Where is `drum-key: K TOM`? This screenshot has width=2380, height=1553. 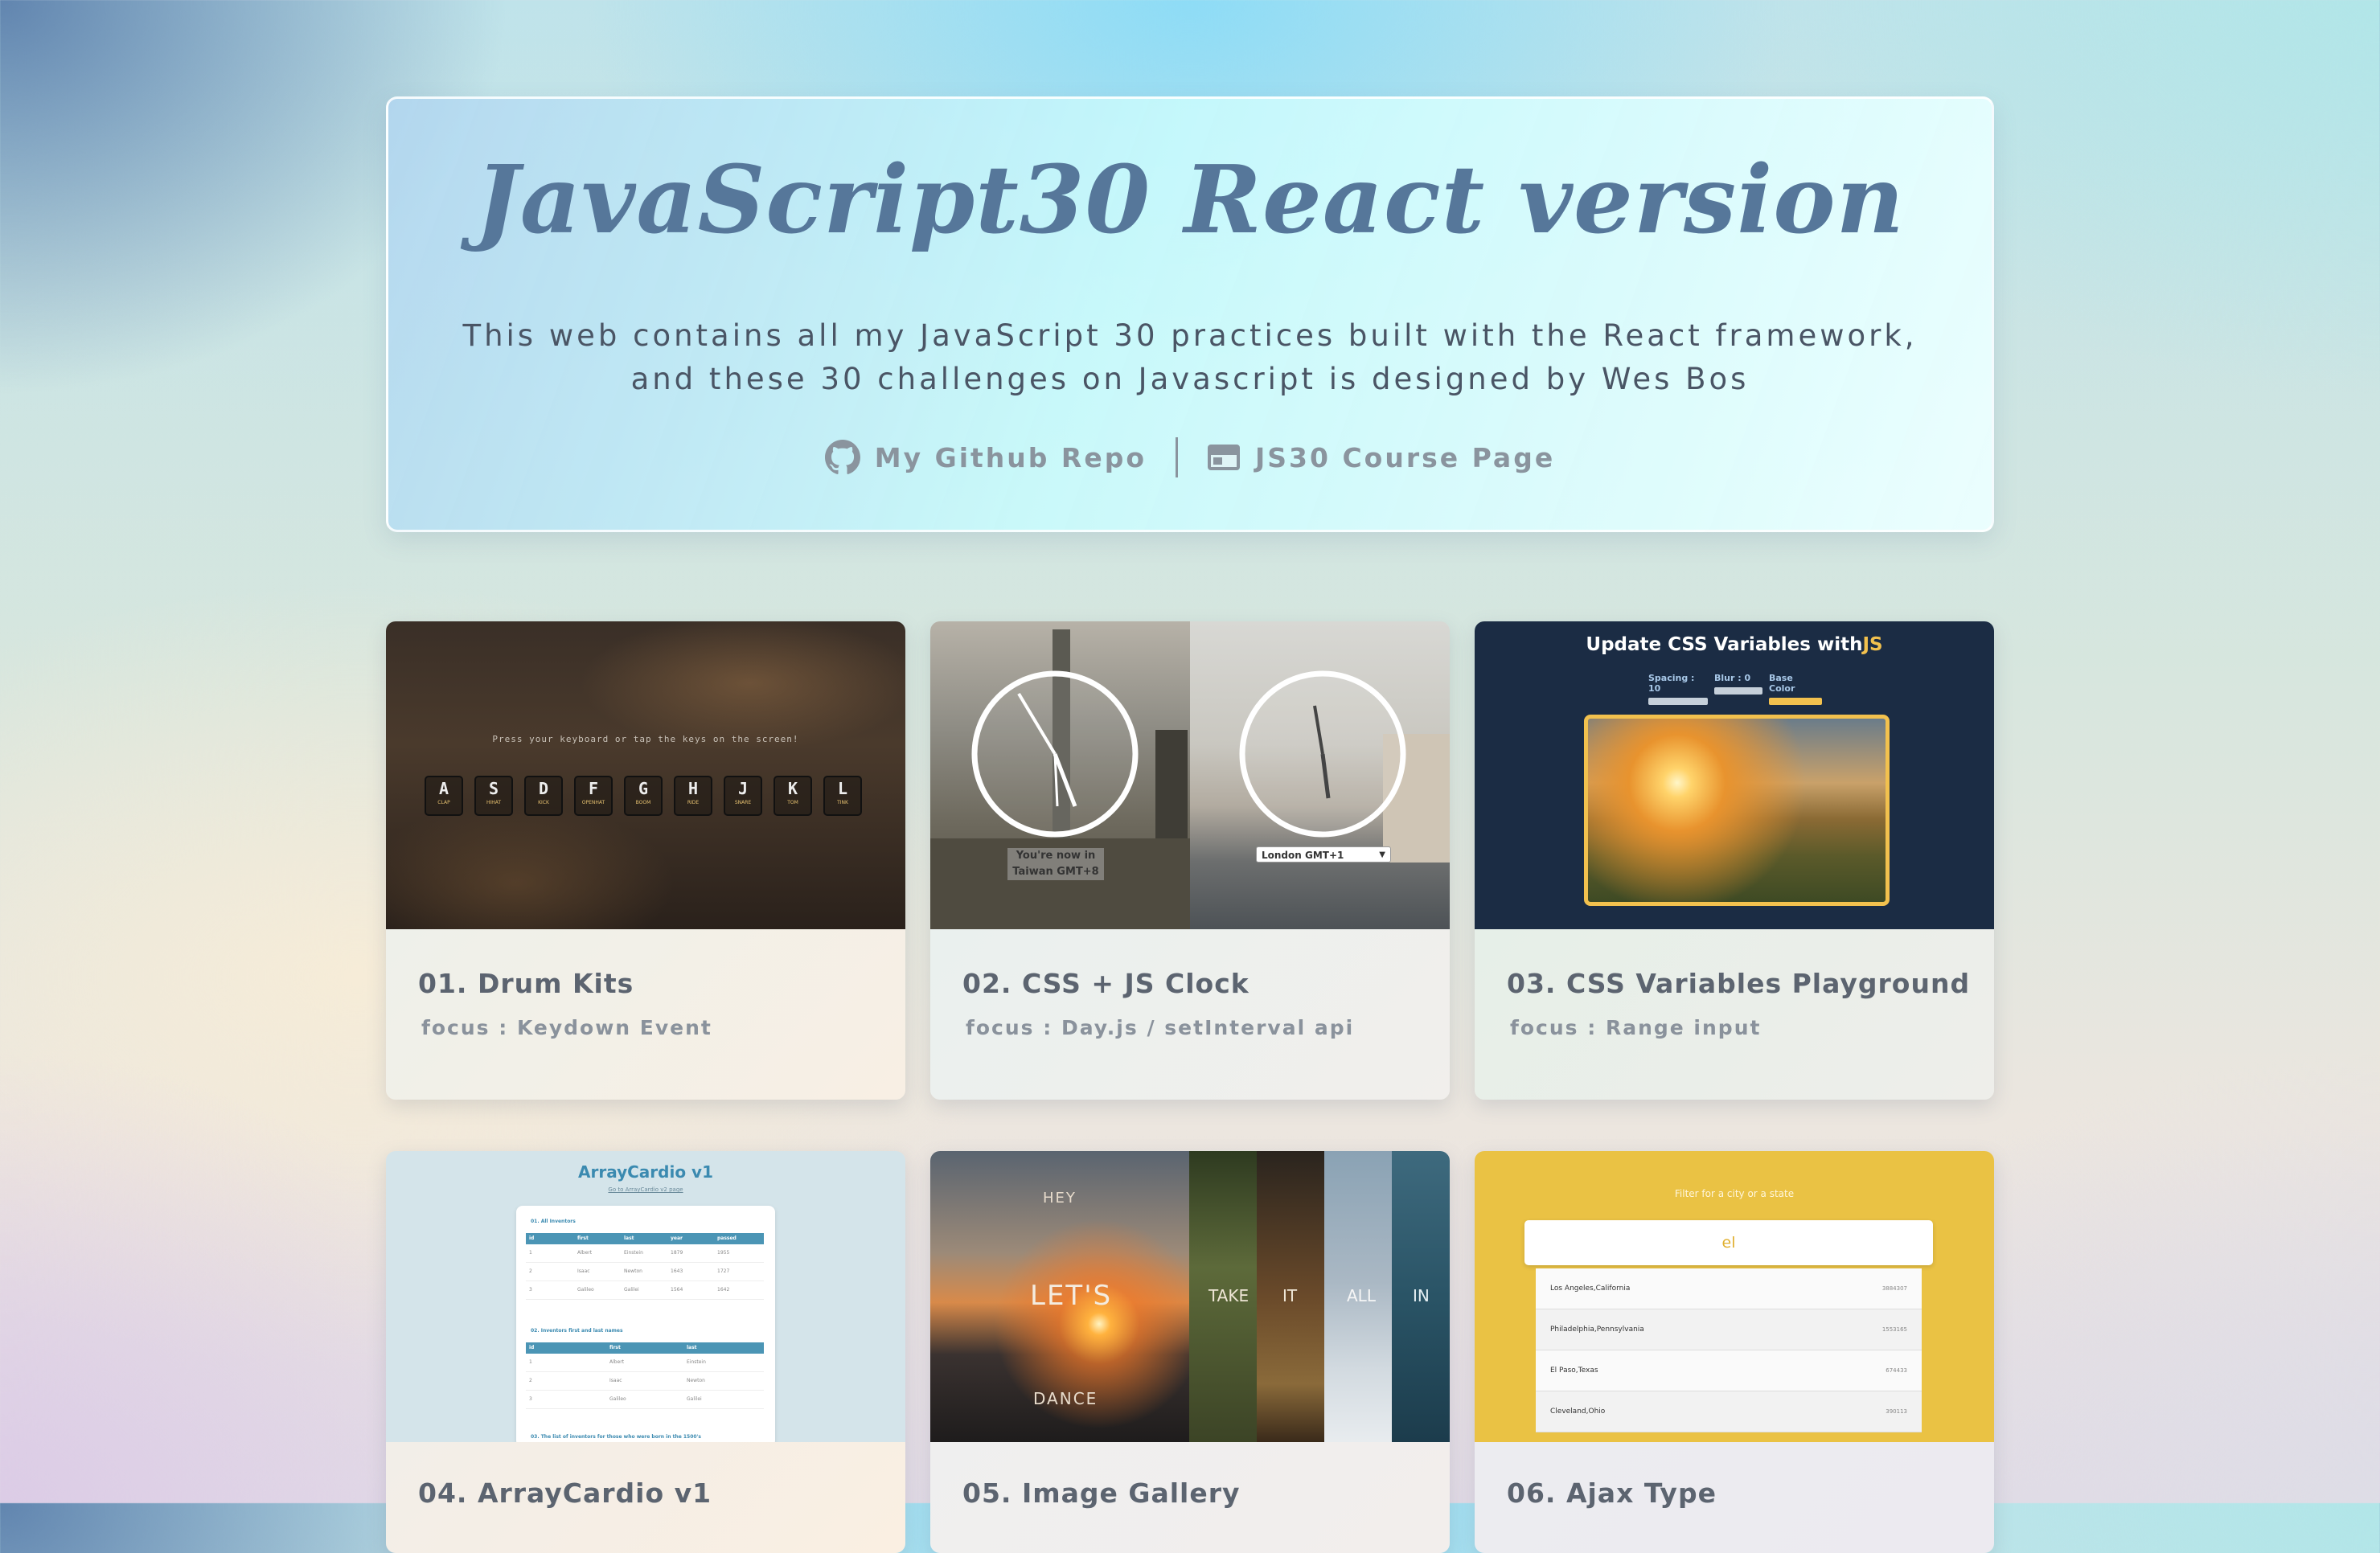 drum-key: K TOM is located at coordinates (793, 796).